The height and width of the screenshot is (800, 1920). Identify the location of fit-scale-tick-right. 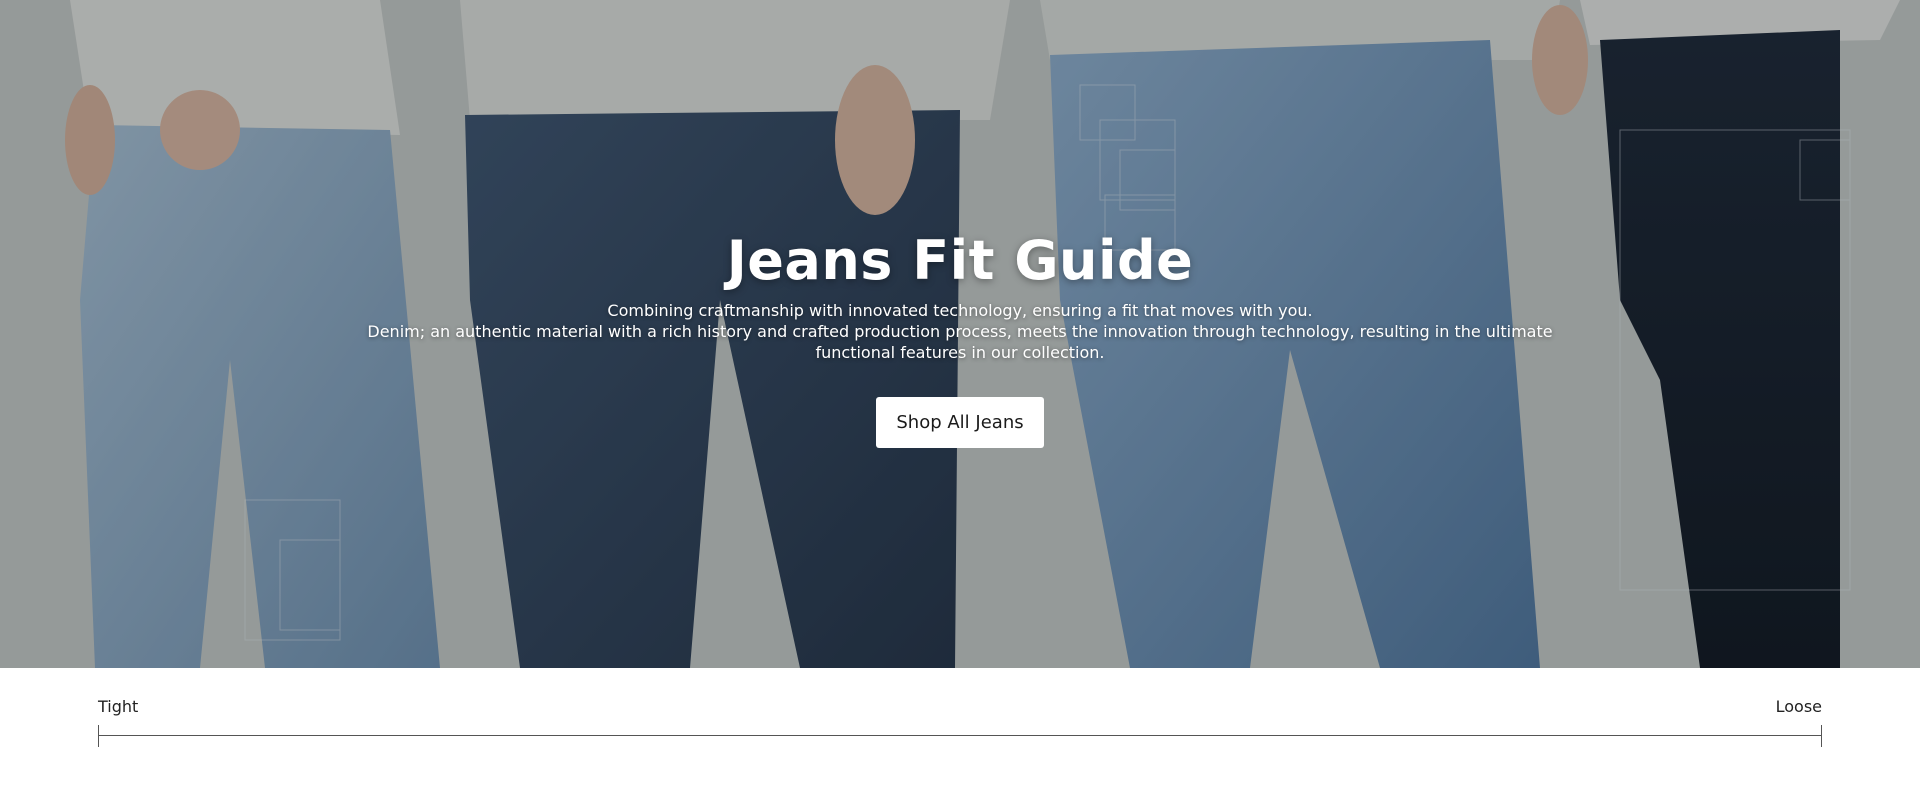
(1821, 736).